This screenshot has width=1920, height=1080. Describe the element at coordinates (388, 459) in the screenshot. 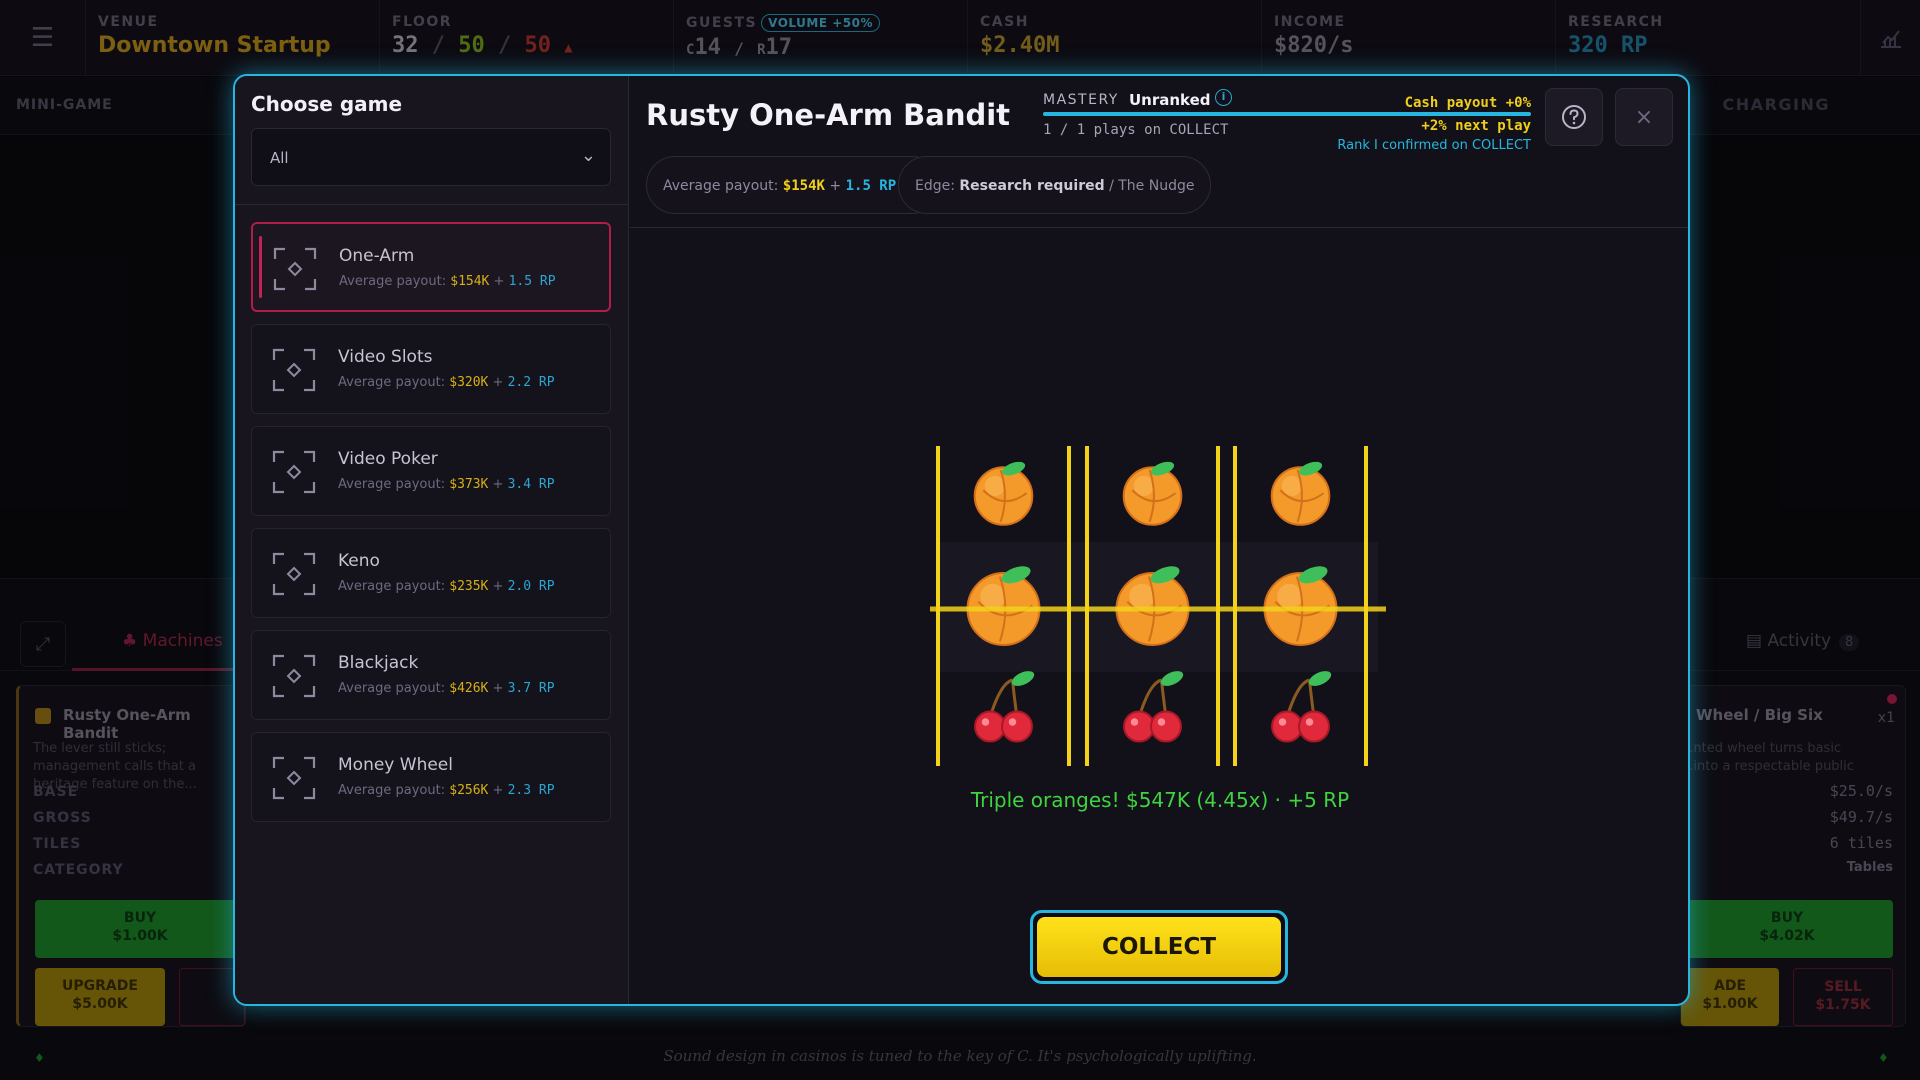

I see `game-name: Video Poker` at that location.